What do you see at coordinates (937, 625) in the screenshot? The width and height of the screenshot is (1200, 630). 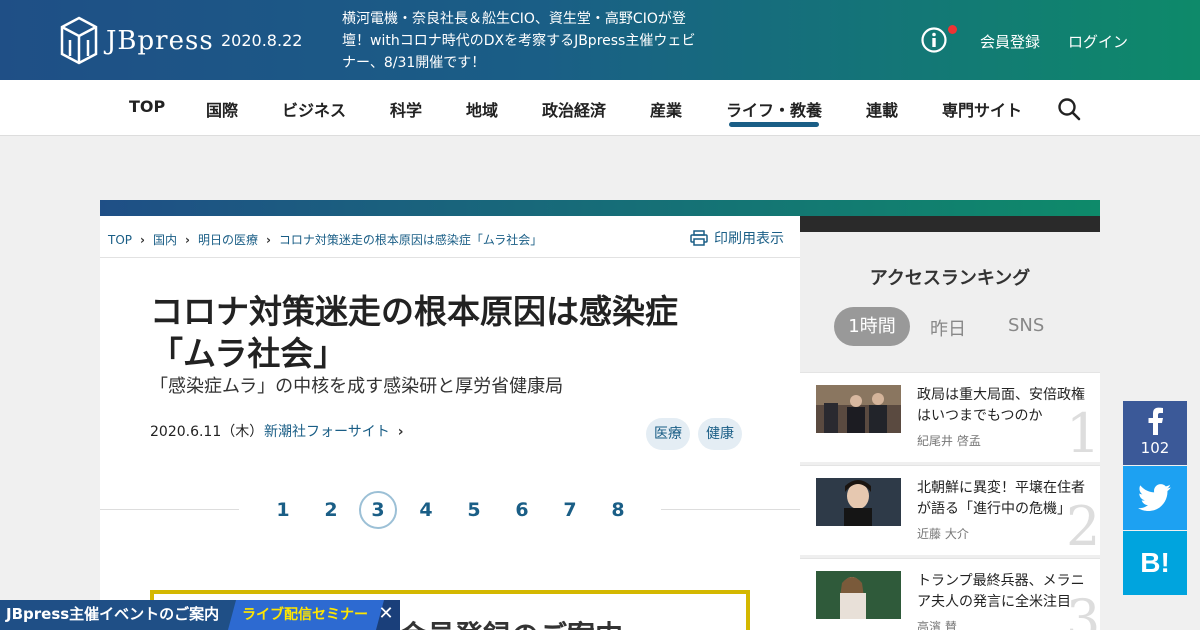 I see `ranking-item-author: 高濱 賛` at bounding box center [937, 625].